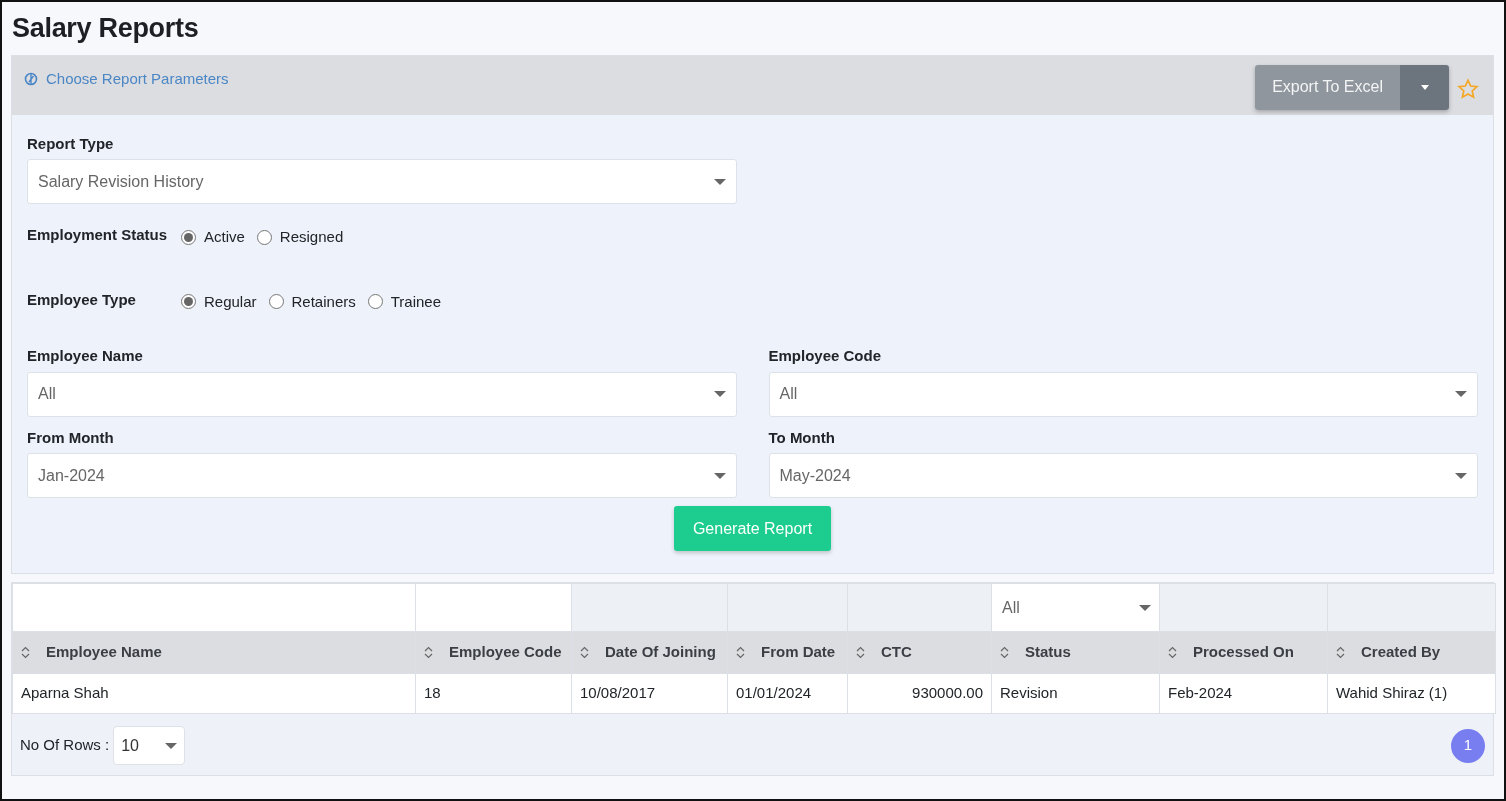 The height and width of the screenshot is (801, 1506). What do you see at coordinates (649, 652) in the screenshot?
I see `column-header: Date Of Joining` at bounding box center [649, 652].